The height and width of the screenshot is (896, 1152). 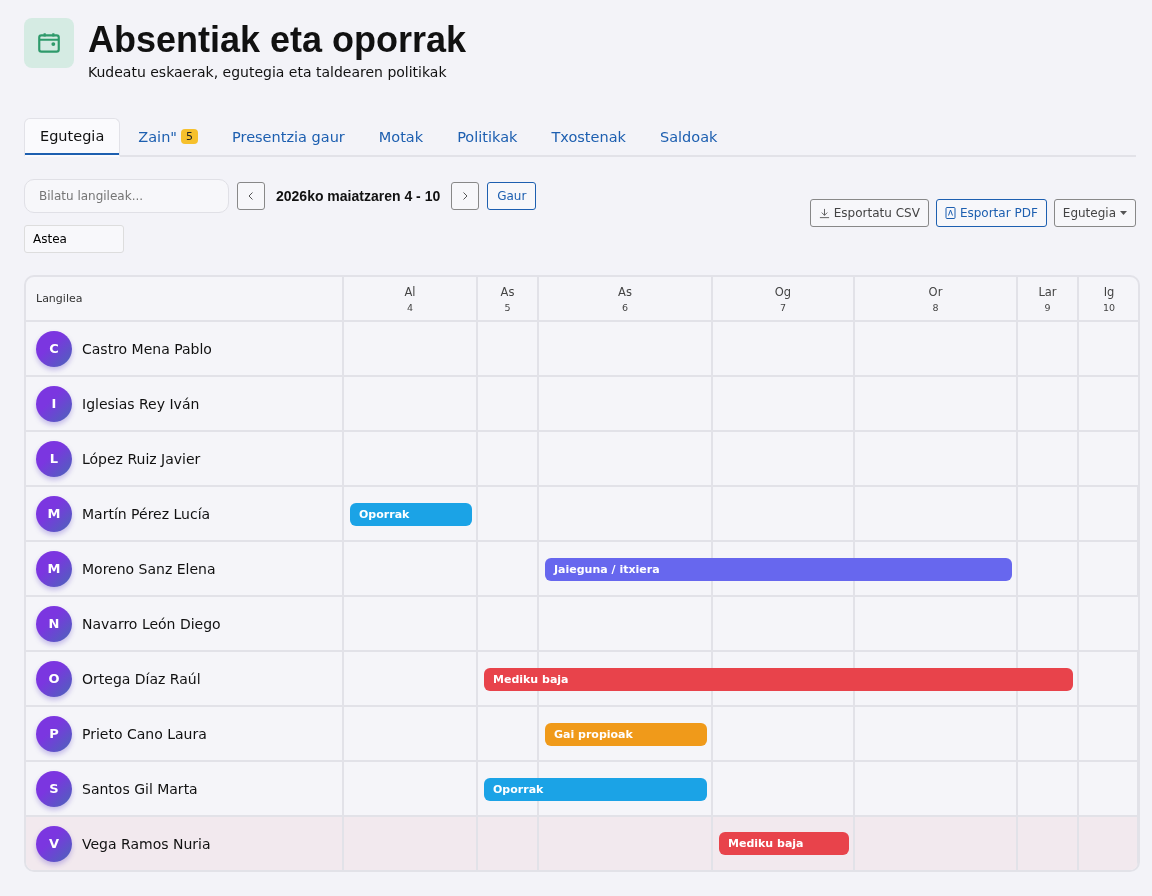 What do you see at coordinates (54, 843) in the screenshot?
I see `avatar: V` at bounding box center [54, 843].